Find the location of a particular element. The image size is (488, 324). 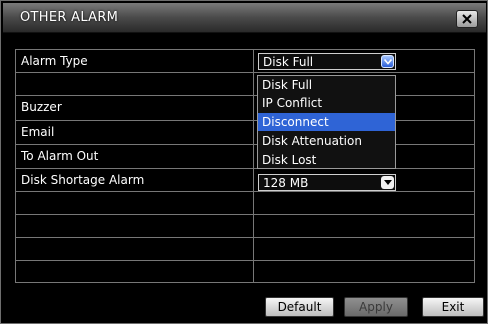

column-divider is located at coordinates (253, 166).